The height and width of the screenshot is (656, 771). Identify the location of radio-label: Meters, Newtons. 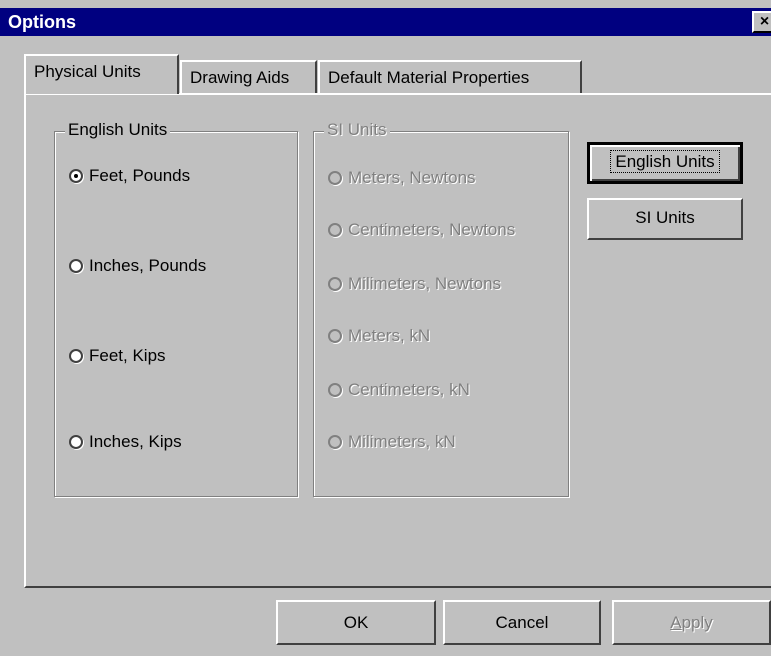
(412, 177).